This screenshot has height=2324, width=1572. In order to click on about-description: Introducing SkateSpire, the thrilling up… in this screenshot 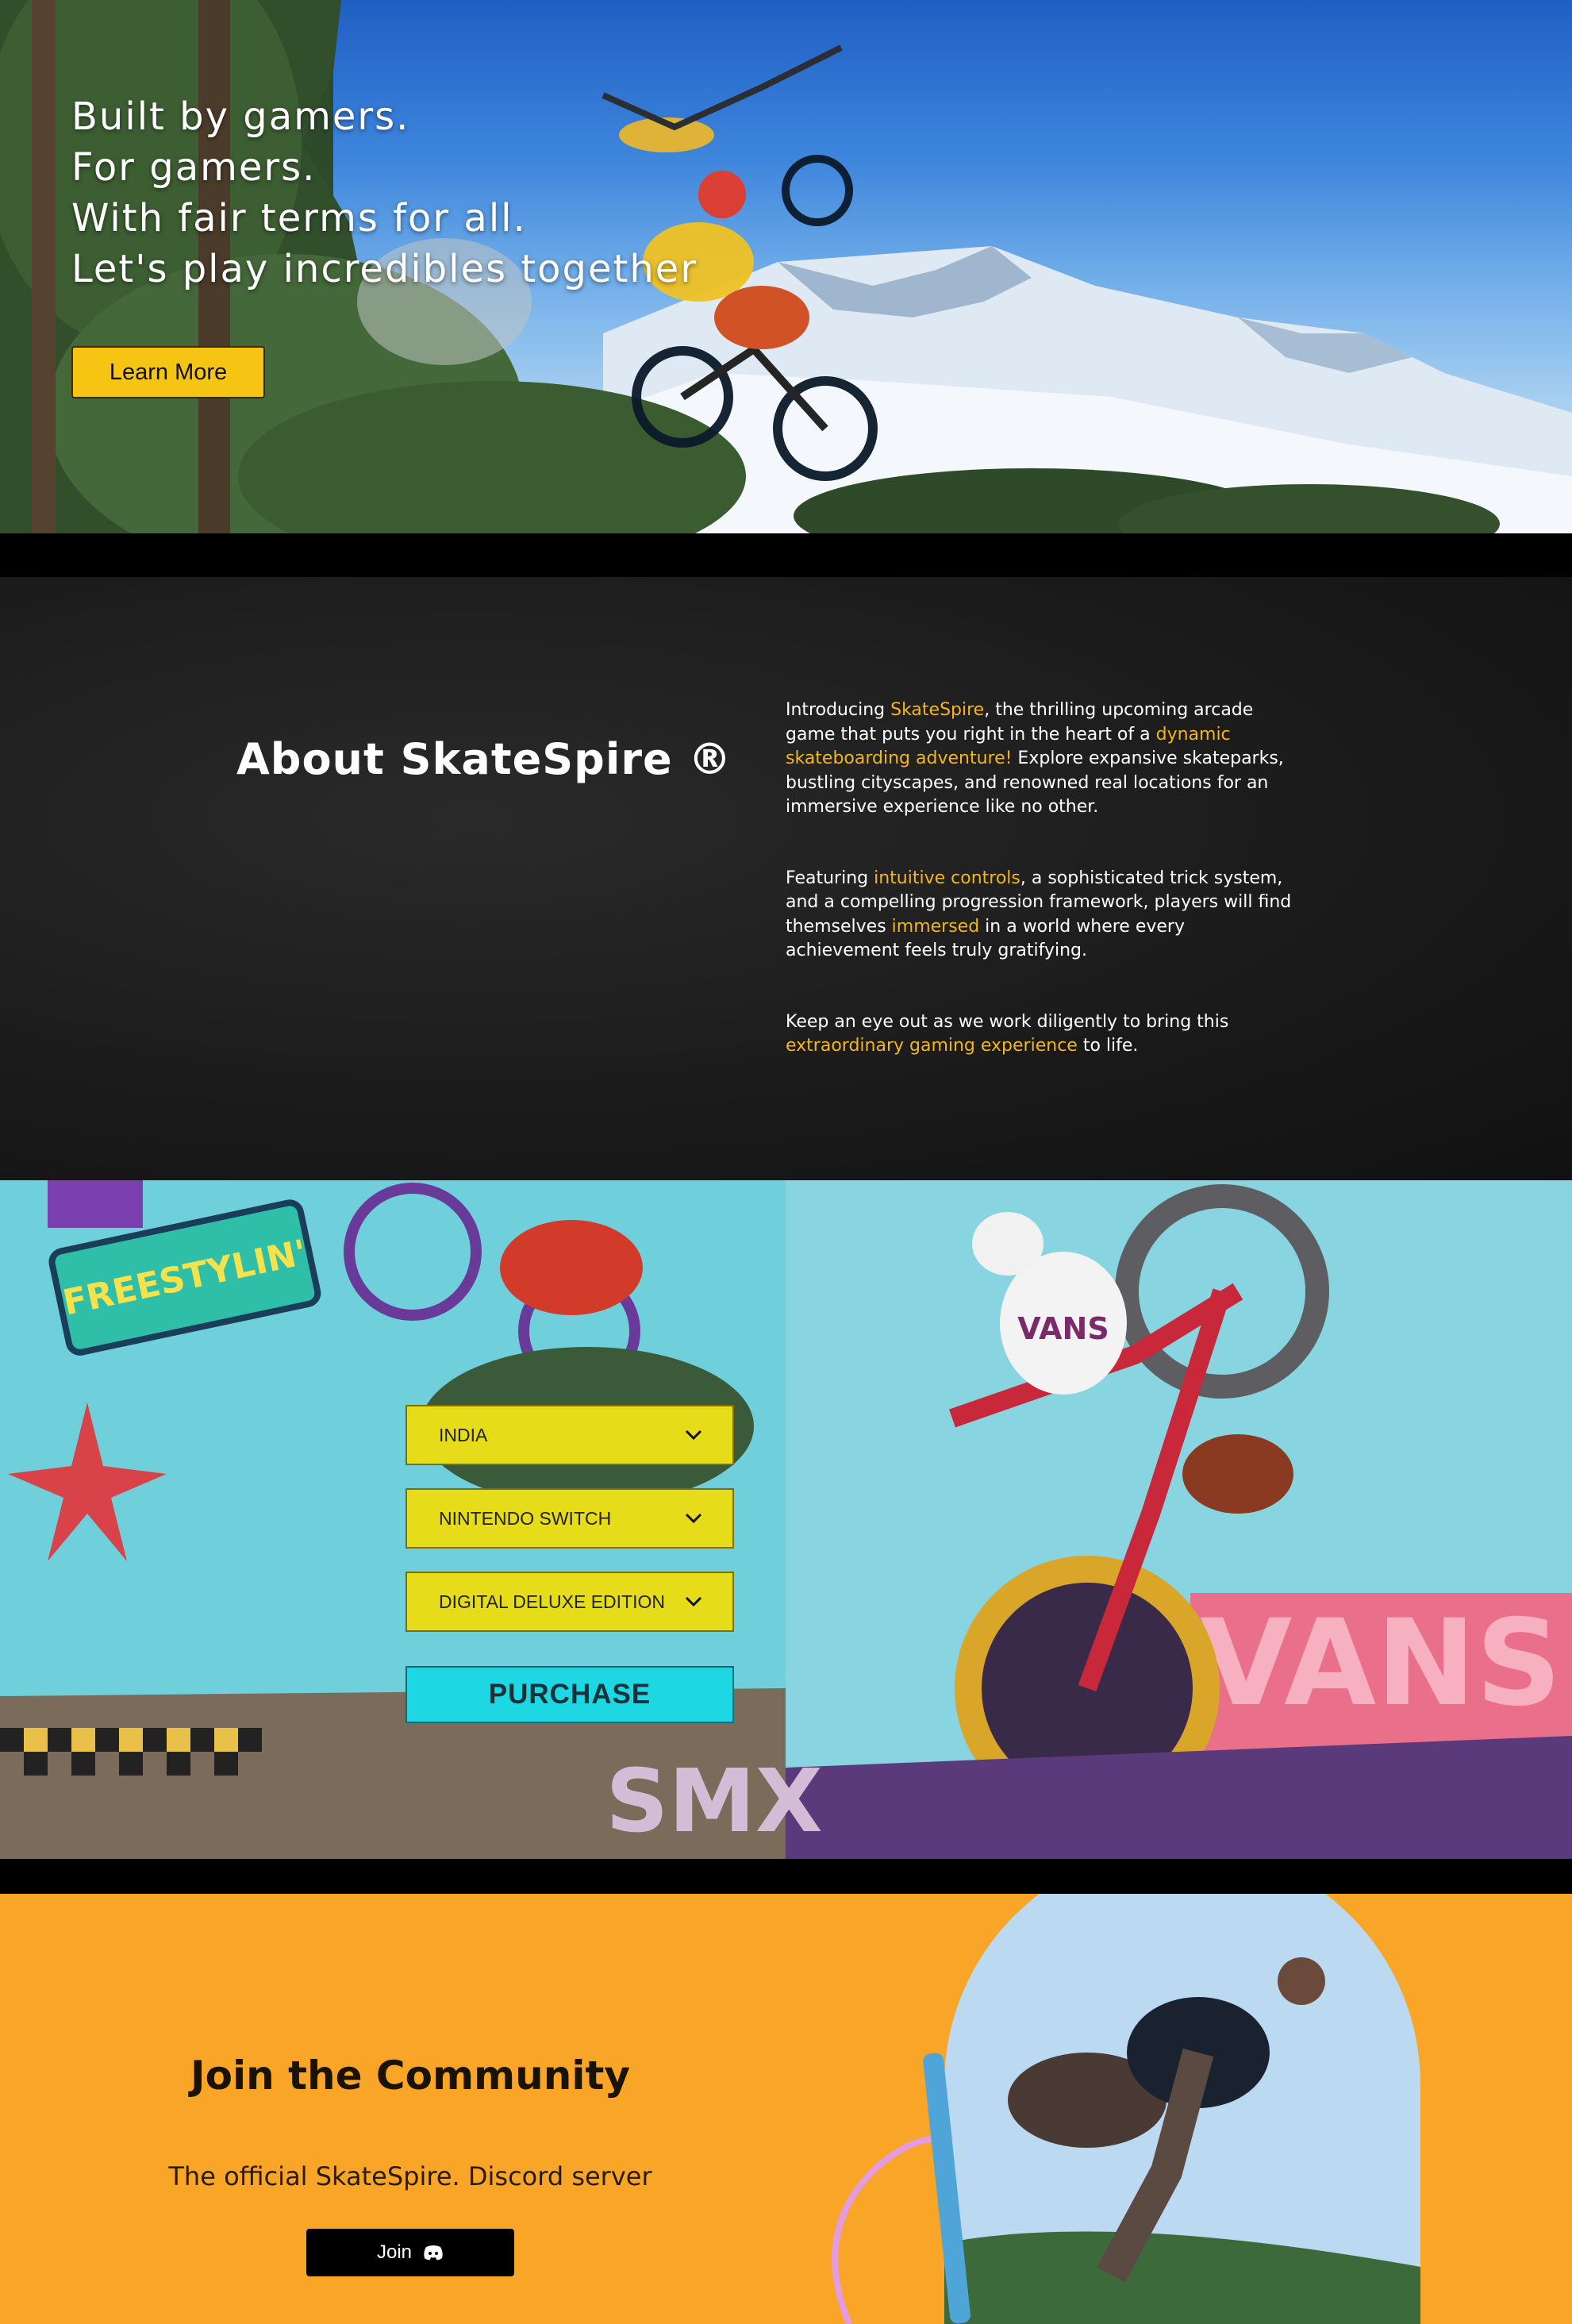, I will do `click(1039, 902)`.